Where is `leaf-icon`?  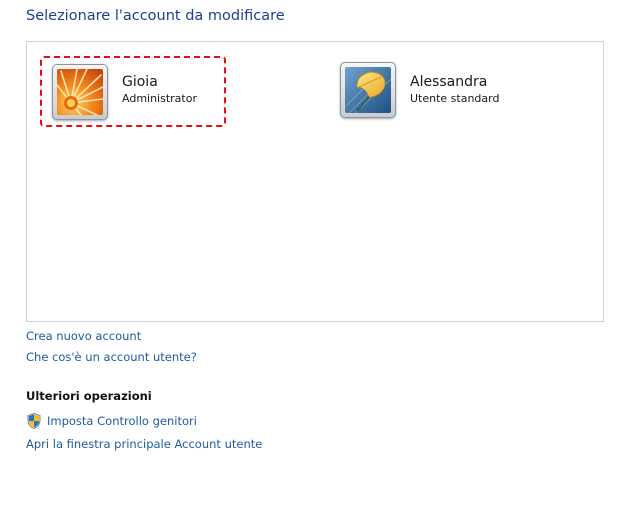 leaf-icon is located at coordinates (368, 90).